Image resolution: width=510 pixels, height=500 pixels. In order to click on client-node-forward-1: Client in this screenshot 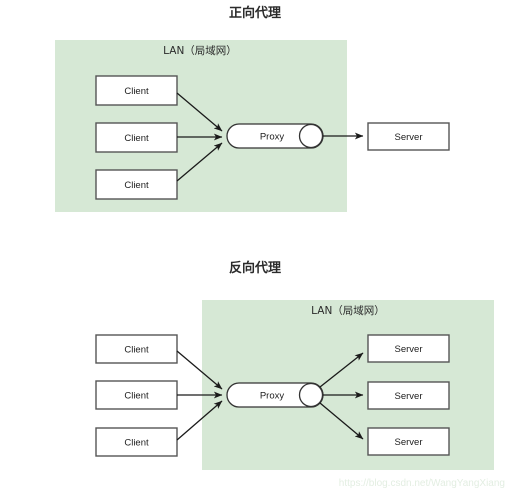, I will do `click(136, 90)`.